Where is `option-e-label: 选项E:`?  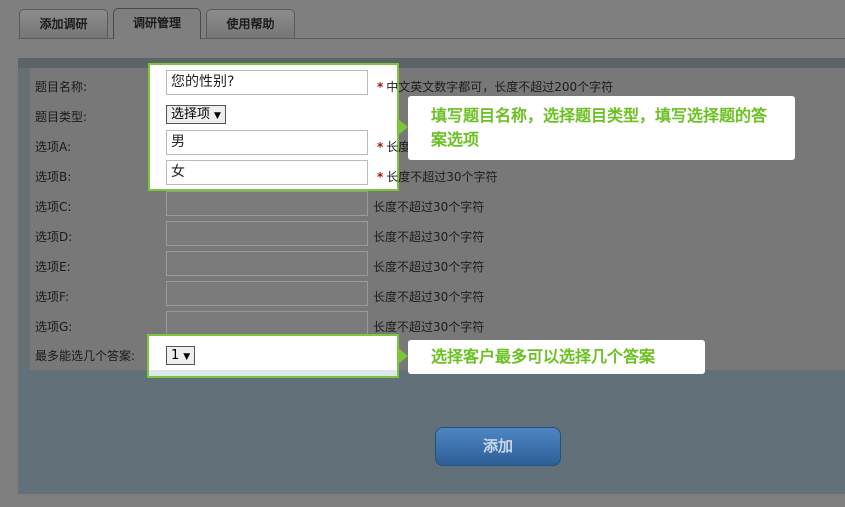
option-e-label: 选项E: is located at coordinates (53, 267).